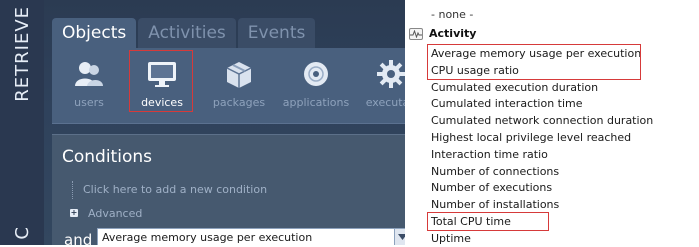 The image size is (699, 247). I want to click on retrieve-tab: RETRIEVE, so click(22, 54).